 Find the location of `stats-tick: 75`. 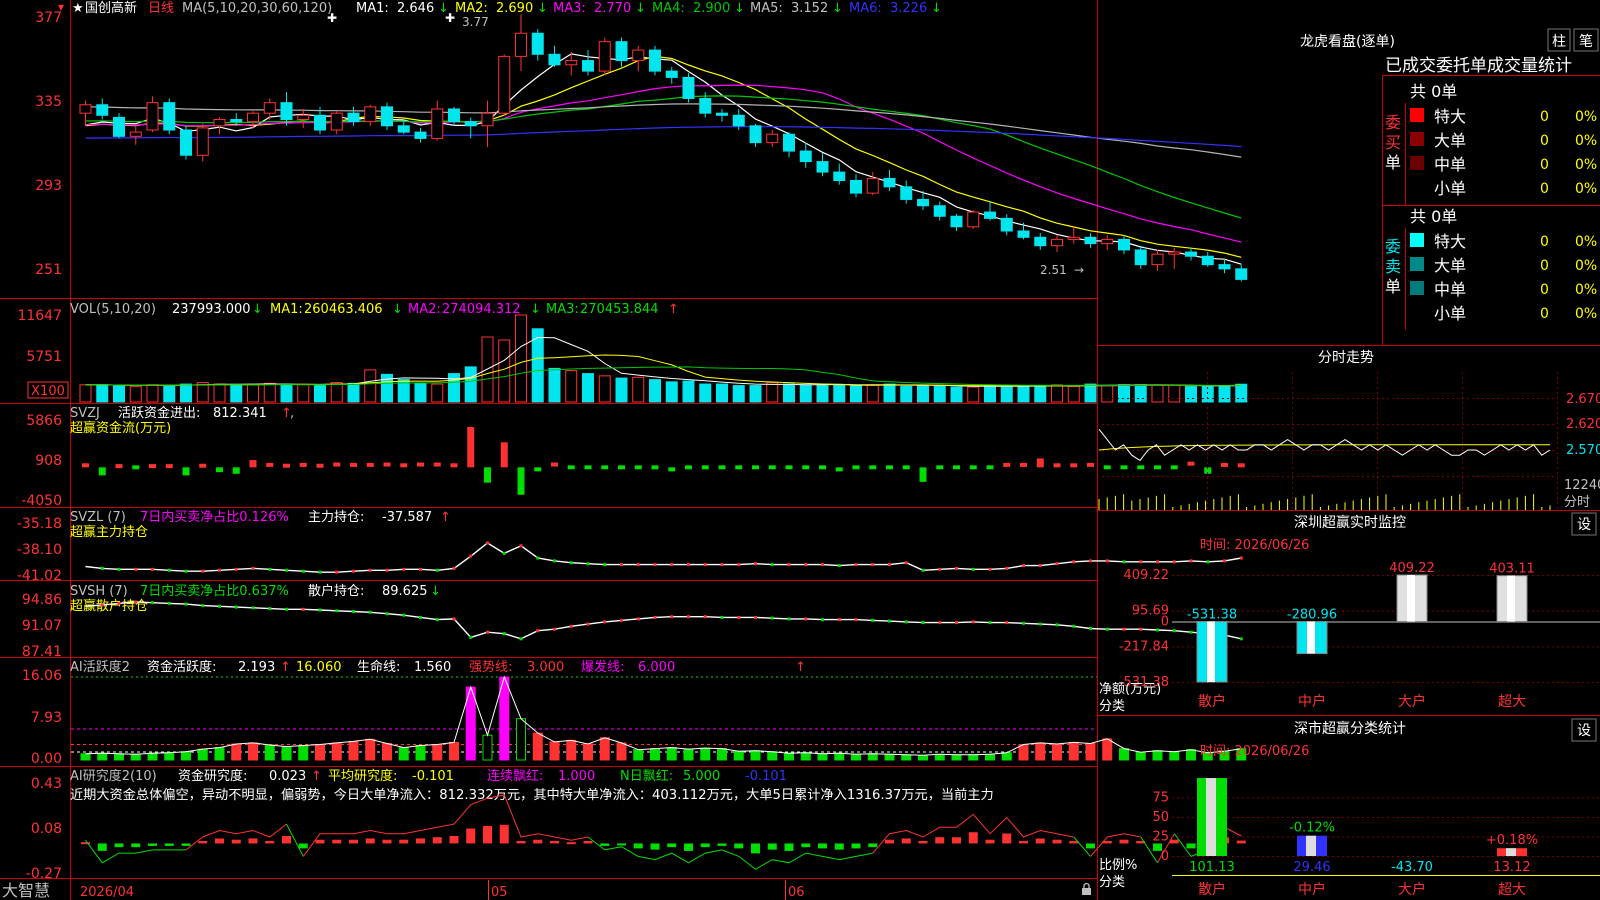

stats-tick: 75 is located at coordinates (1160, 798).